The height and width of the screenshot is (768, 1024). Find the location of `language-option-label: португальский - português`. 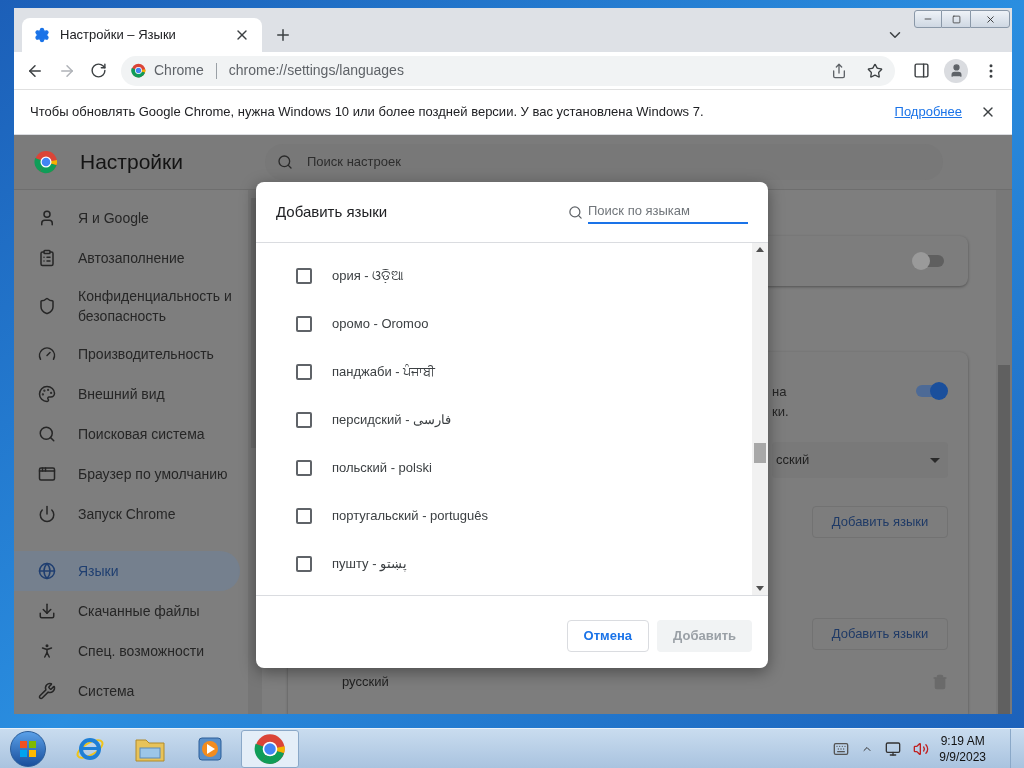

language-option-label: португальский - português is located at coordinates (410, 516).